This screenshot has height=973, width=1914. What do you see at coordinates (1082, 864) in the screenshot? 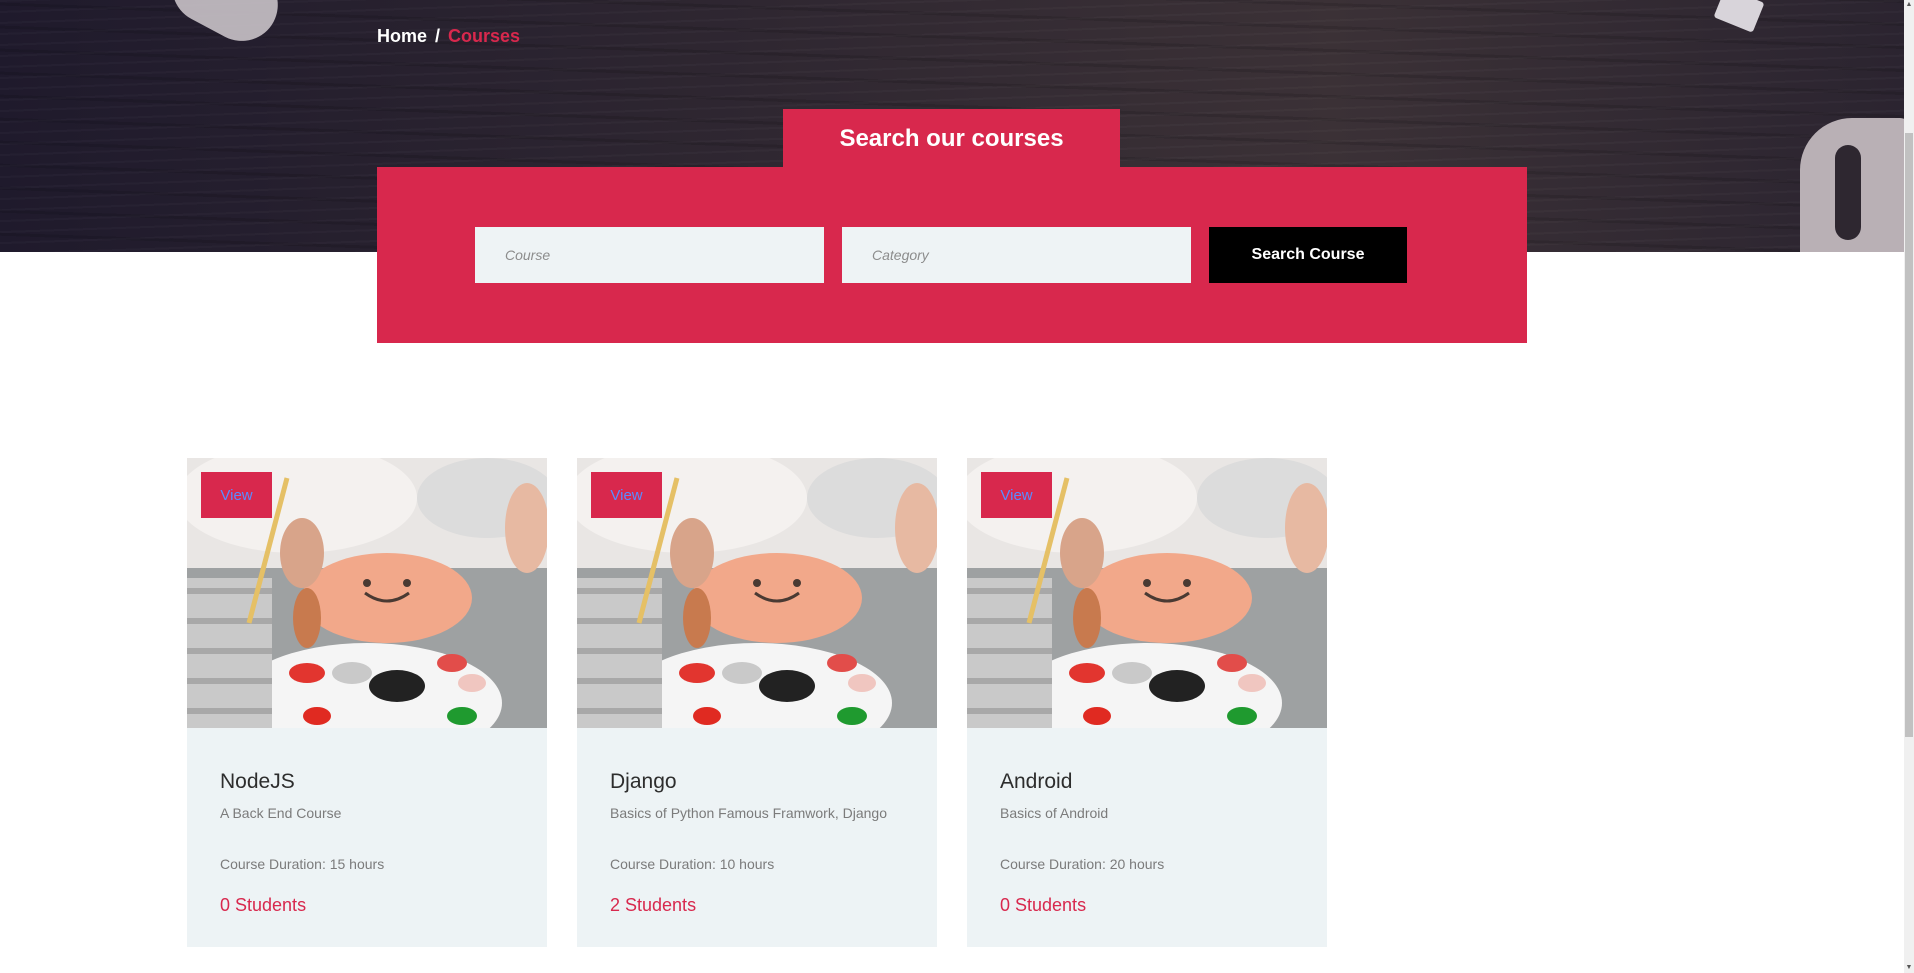
I see `course-duration: Course Duration: 20 hours` at bounding box center [1082, 864].